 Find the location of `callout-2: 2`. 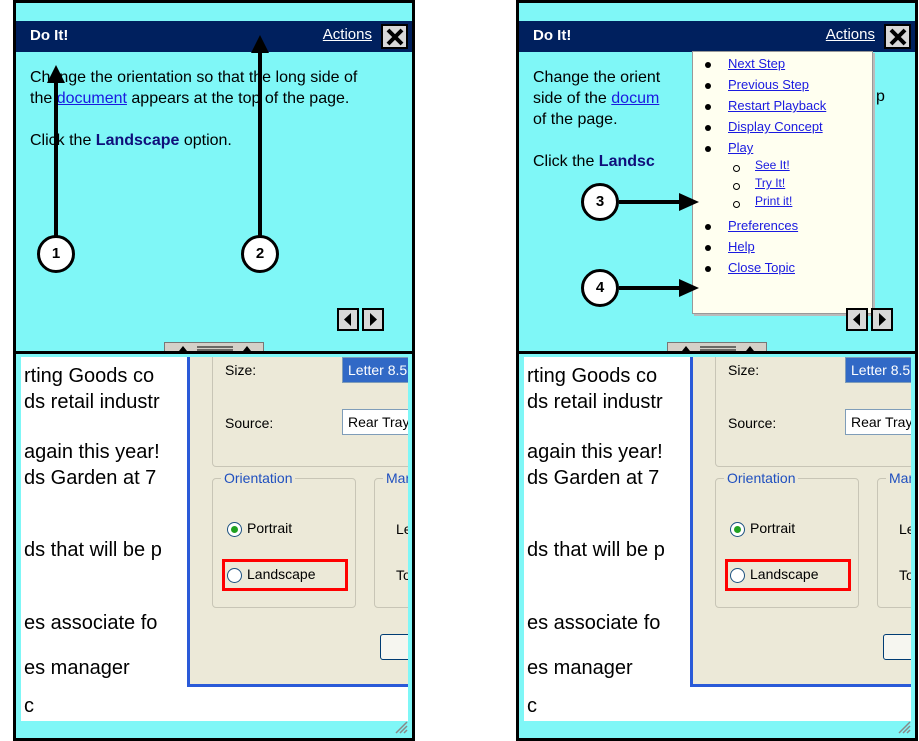

callout-2: 2 is located at coordinates (260, 254).